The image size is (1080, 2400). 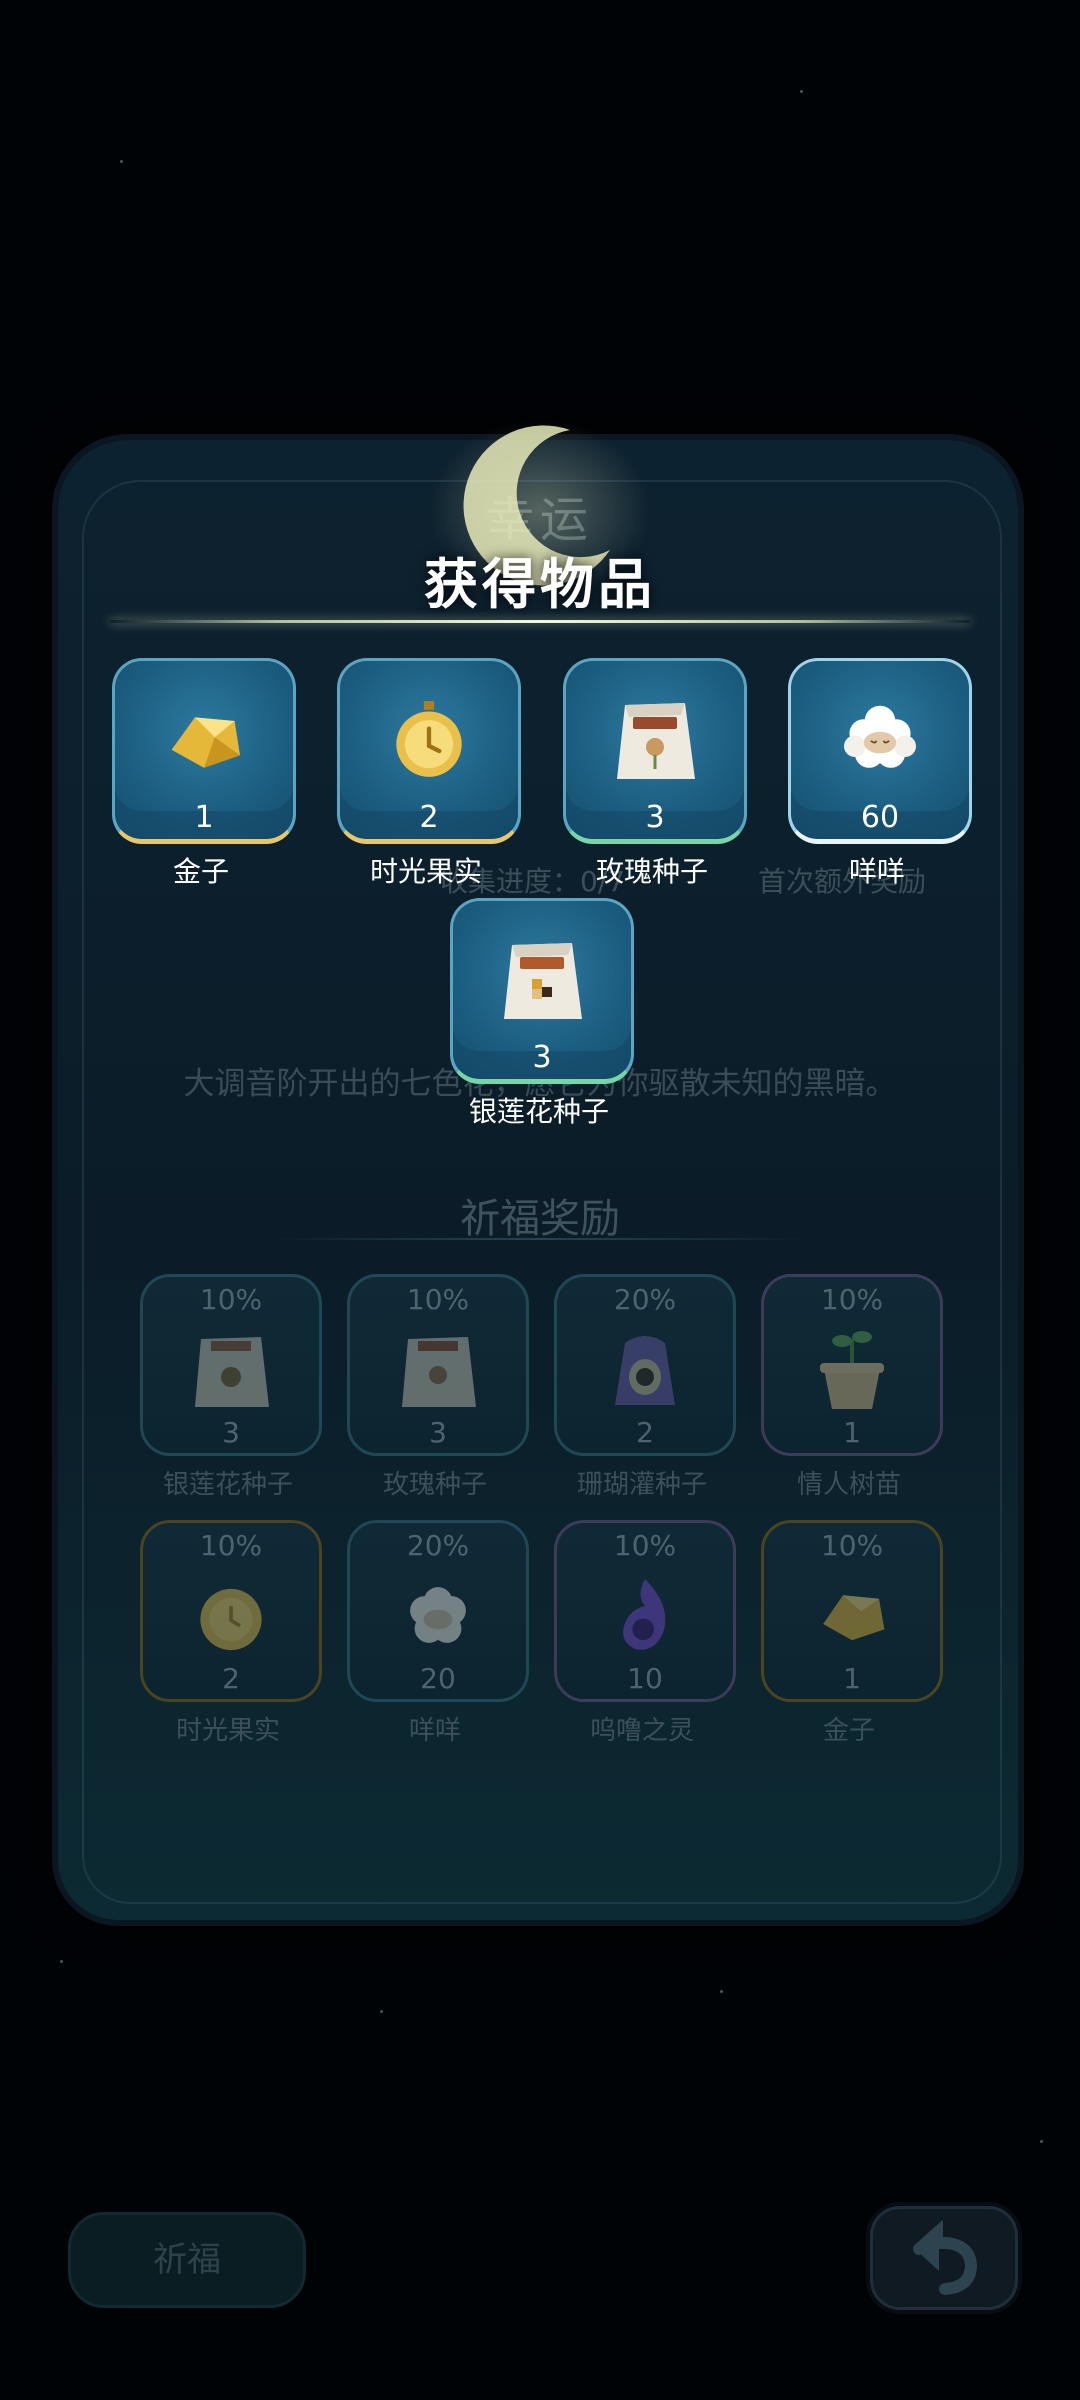 What do you see at coordinates (644, 1614) in the screenshot?
I see `spirit-flame-icon` at bounding box center [644, 1614].